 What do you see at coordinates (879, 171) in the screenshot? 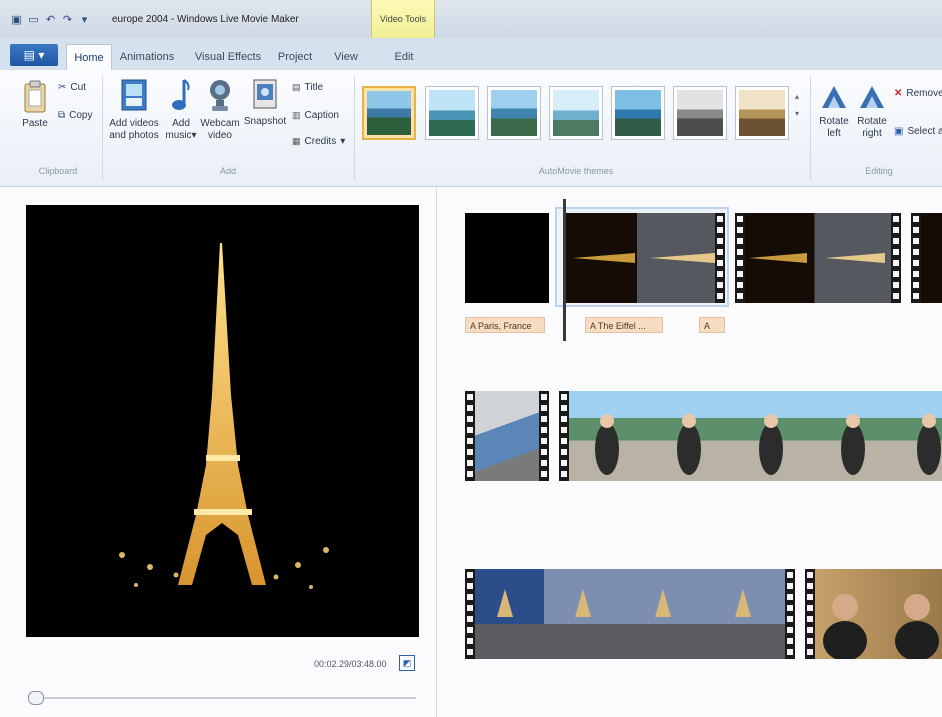
I see `editing-group-label: Editing` at bounding box center [879, 171].